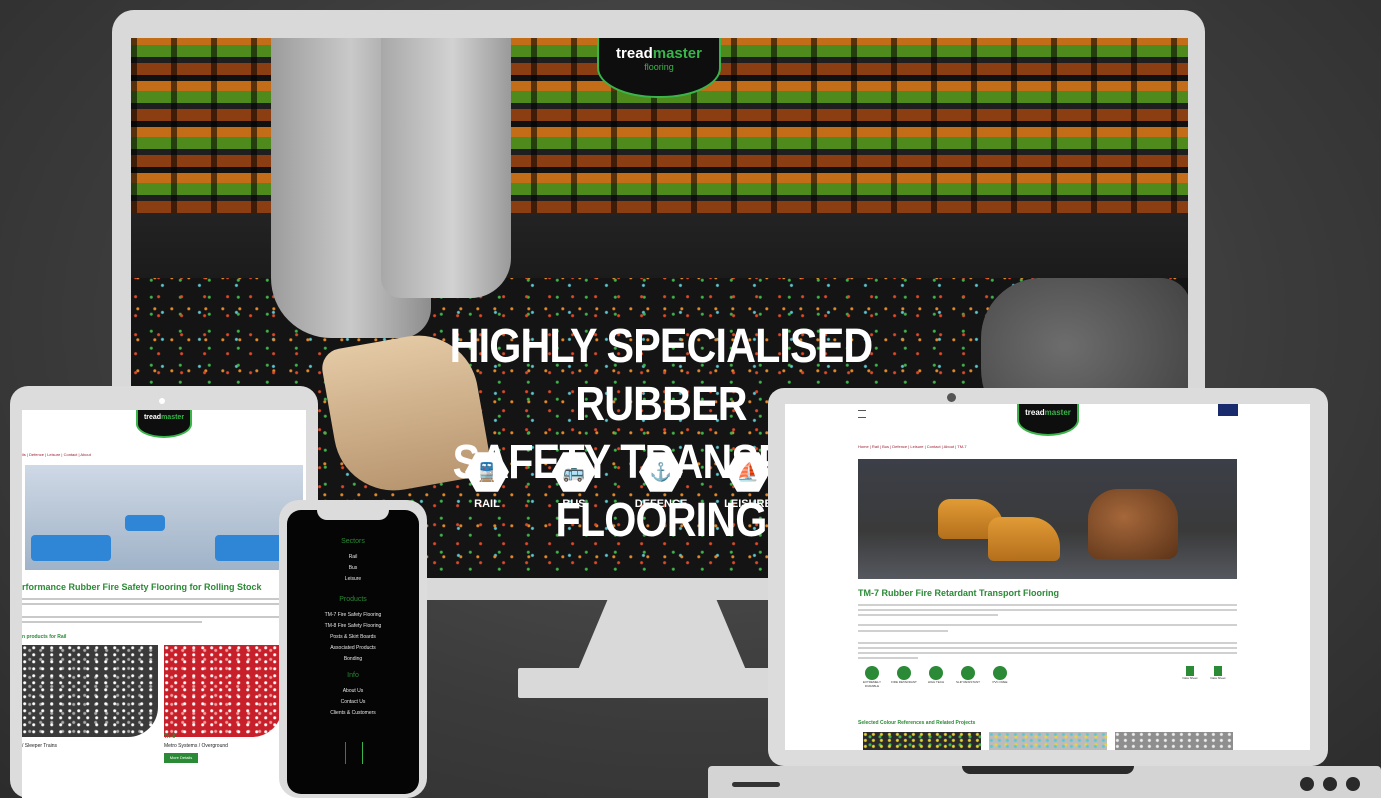 This screenshot has height=798, width=1381. What do you see at coordinates (1048, 770) in the screenshot?
I see `laptop-hinge` at bounding box center [1048, 770].